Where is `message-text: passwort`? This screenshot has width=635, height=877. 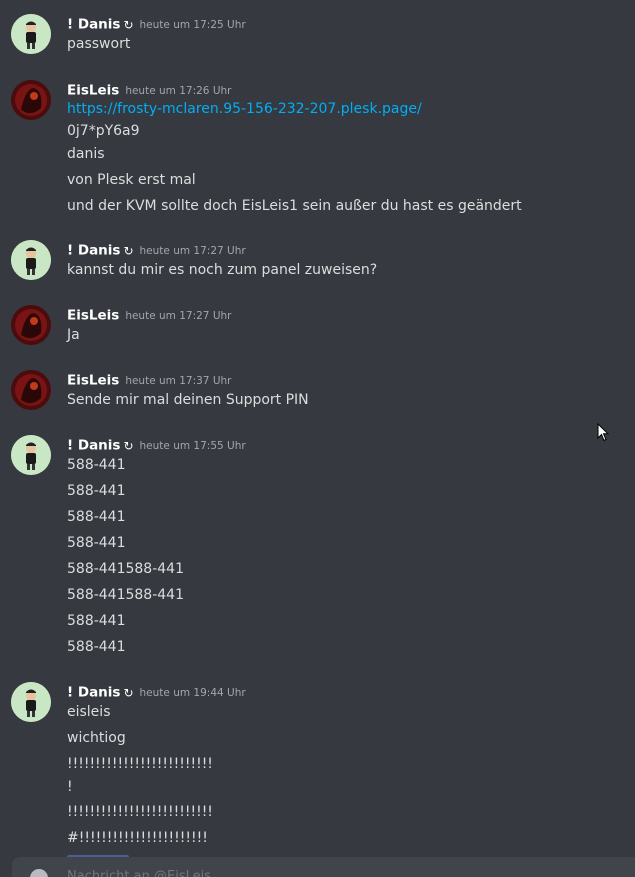
message-text: passwort is located at coordinates (99, 44).